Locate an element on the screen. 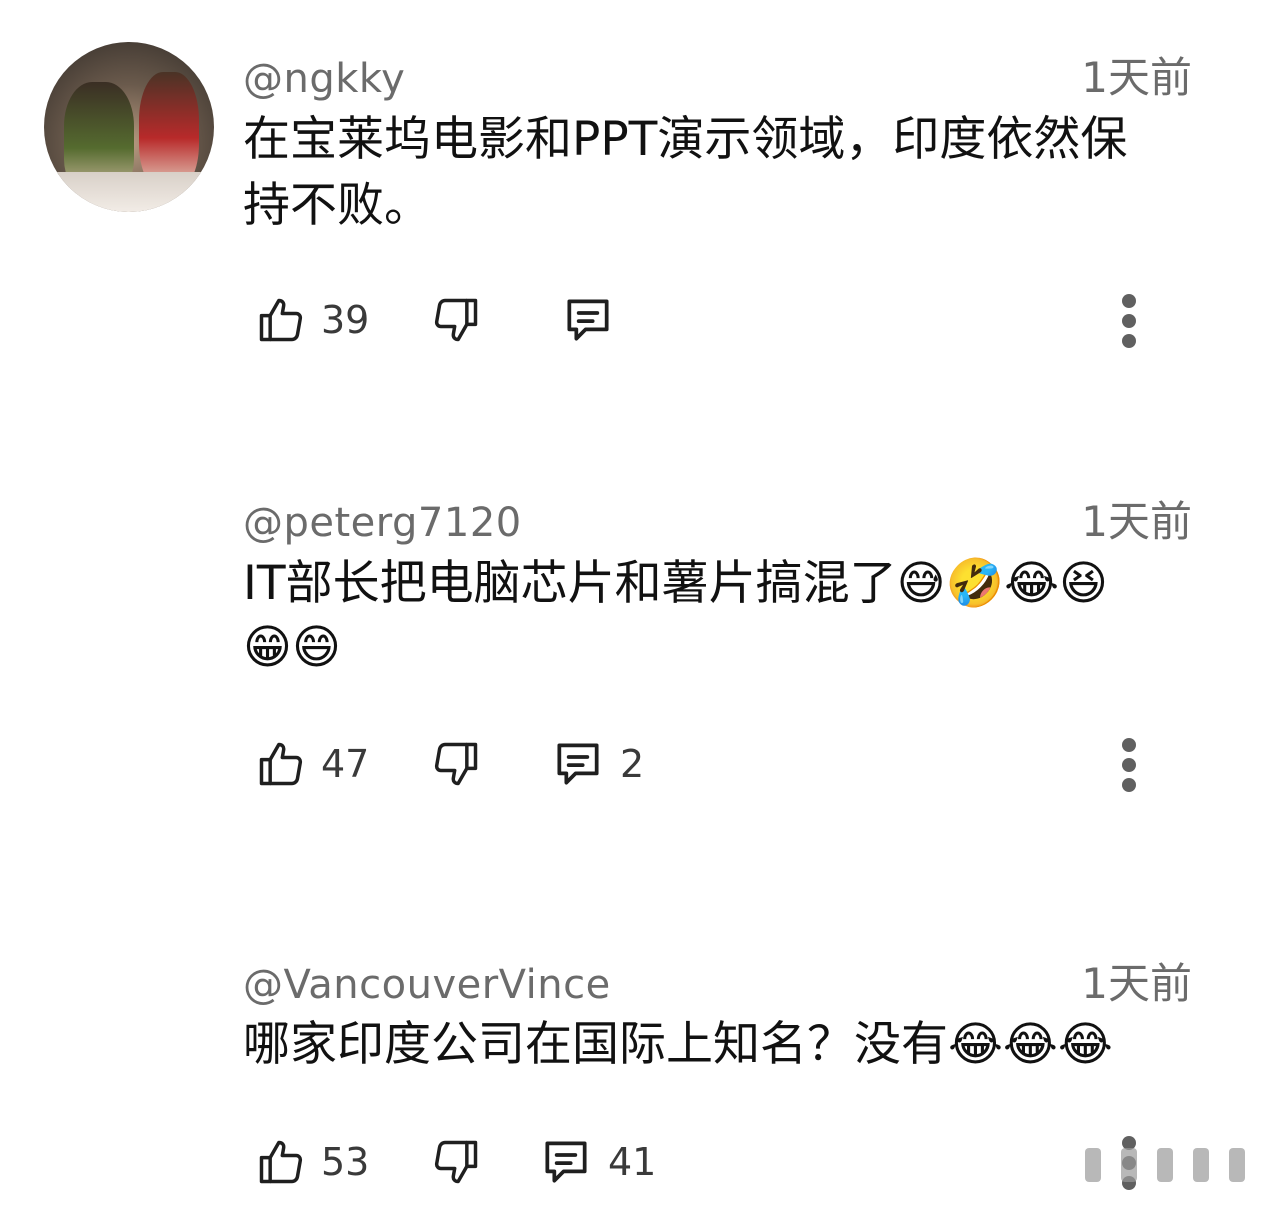  comment-text: IT部长把电脑芯片和薯片搞混了😅🤣😂😆 😁😄 is located at coordinates (676, 615).